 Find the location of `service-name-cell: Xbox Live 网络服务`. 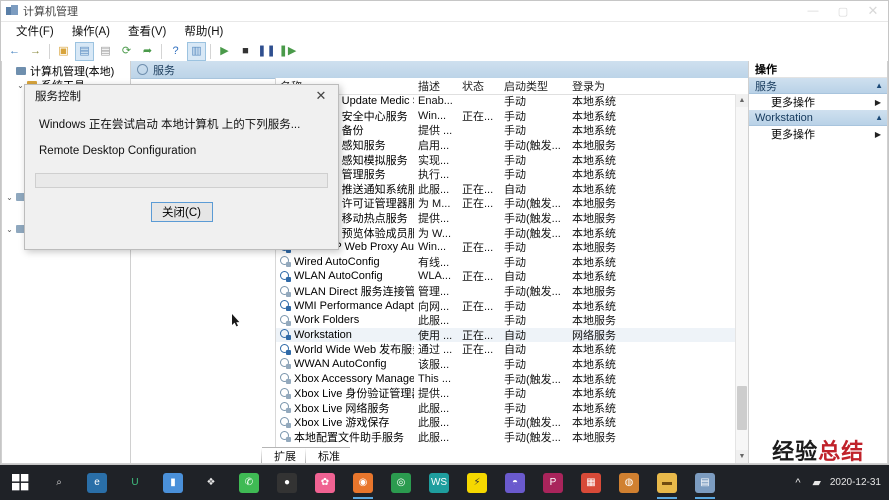

service-name-cell: Xbox Live 网络服务 is located at coordinates (345, 408).